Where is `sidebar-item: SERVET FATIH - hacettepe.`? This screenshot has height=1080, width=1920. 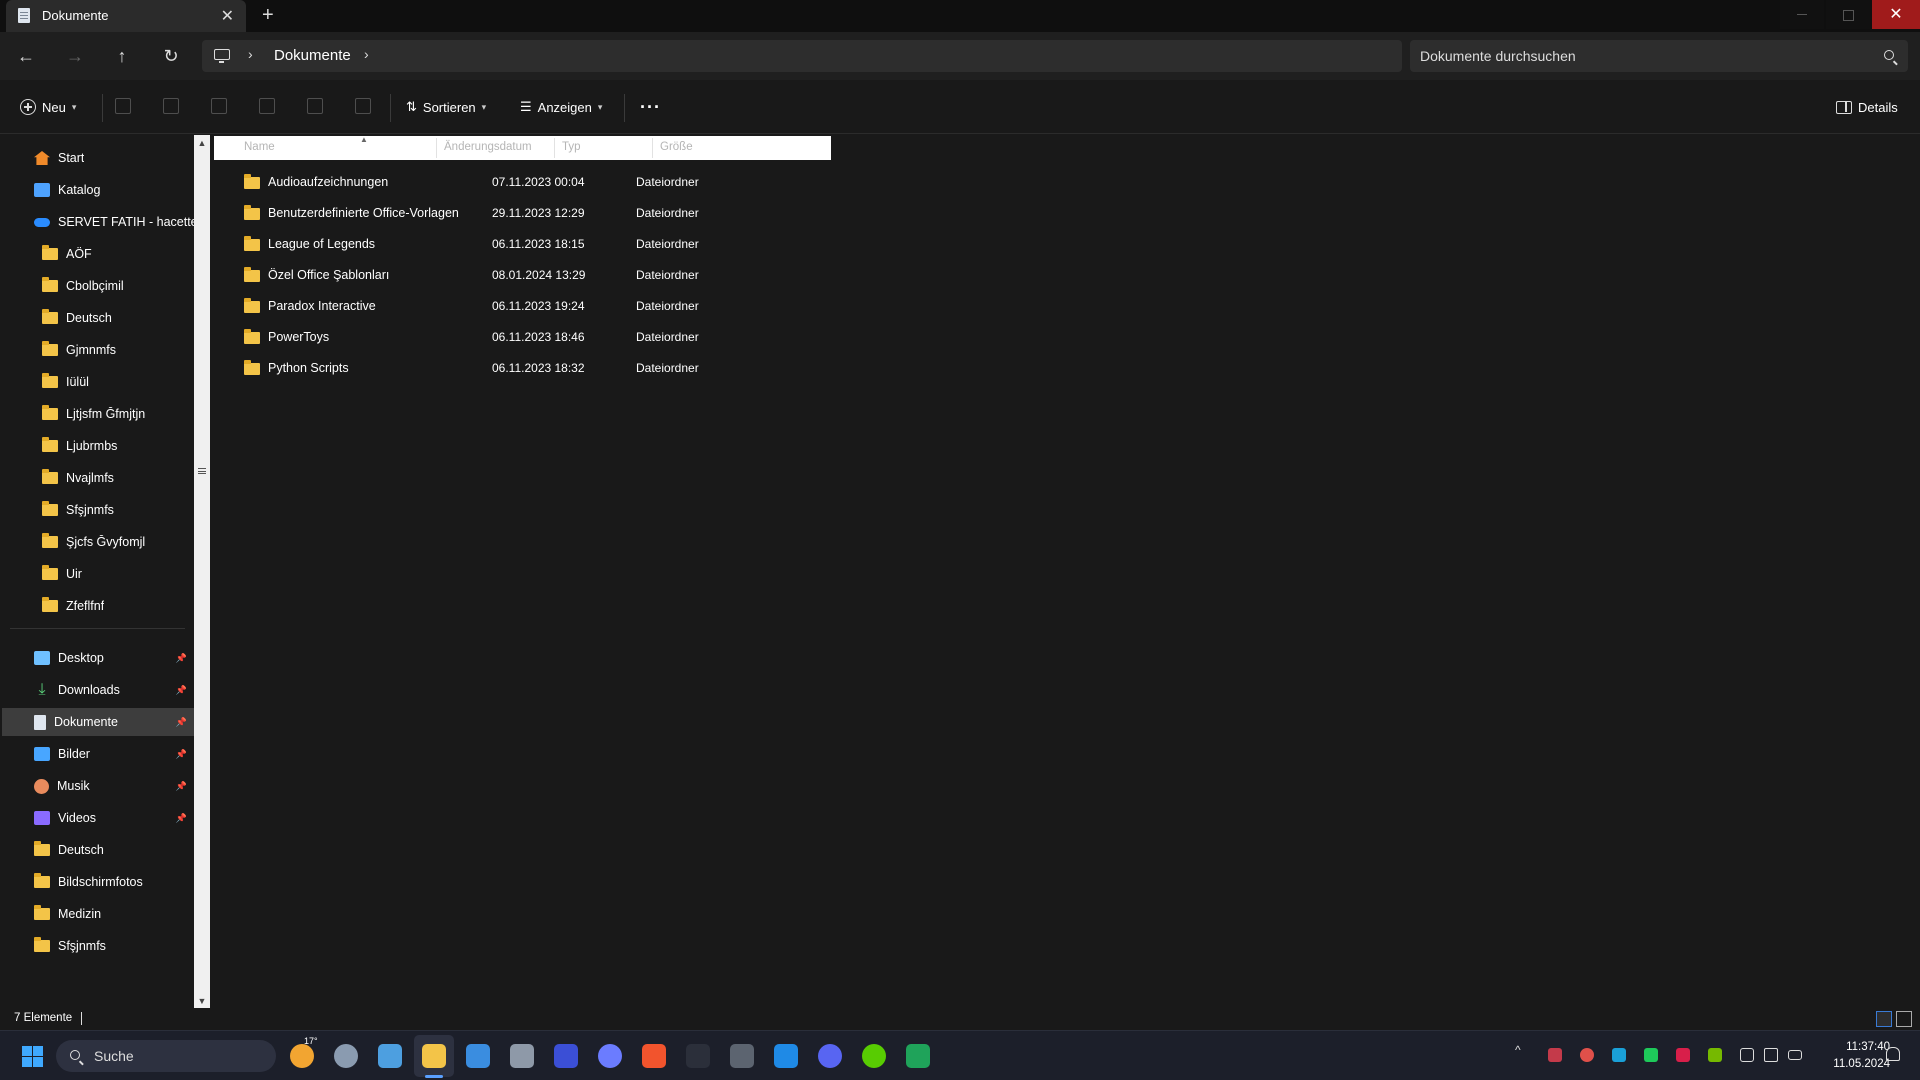 sidebar-item: SERVET FATIH - hacettepe. is located at coordinates (98, 222).